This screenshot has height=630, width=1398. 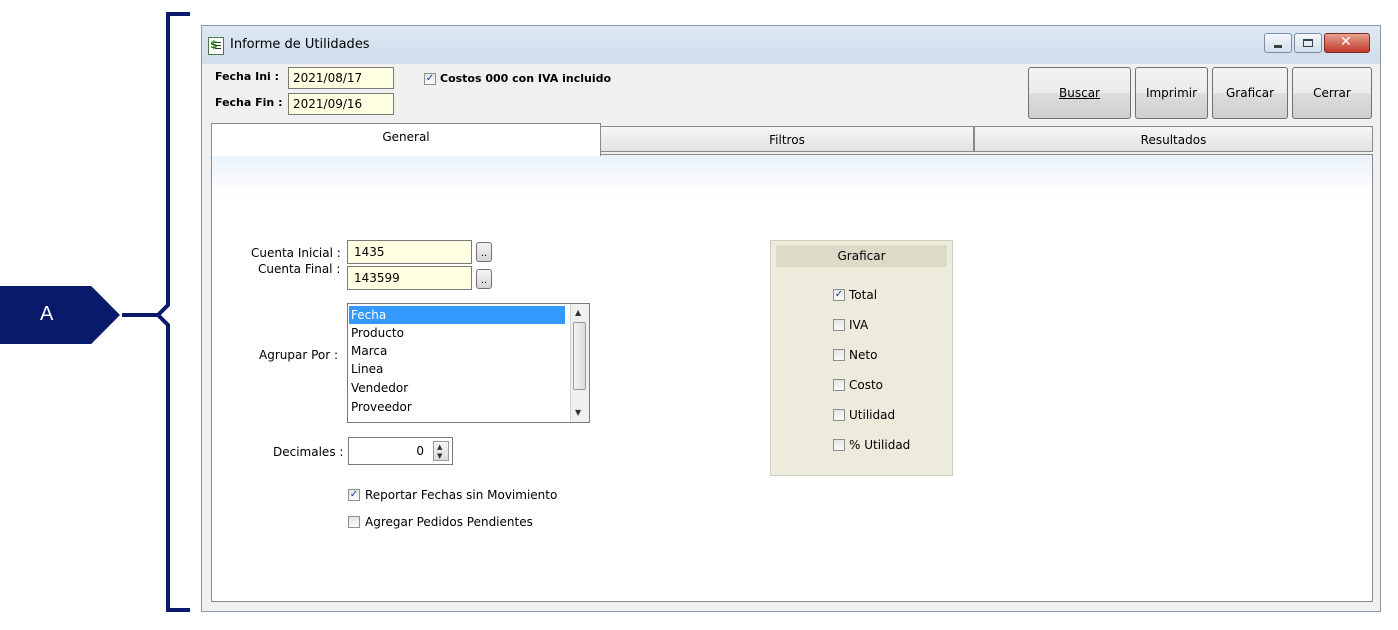 What do you see at coordinates (1173, 139) in the screenshot?
I see `tab-resultados: Resultados` at bounding box center [1173, 139].